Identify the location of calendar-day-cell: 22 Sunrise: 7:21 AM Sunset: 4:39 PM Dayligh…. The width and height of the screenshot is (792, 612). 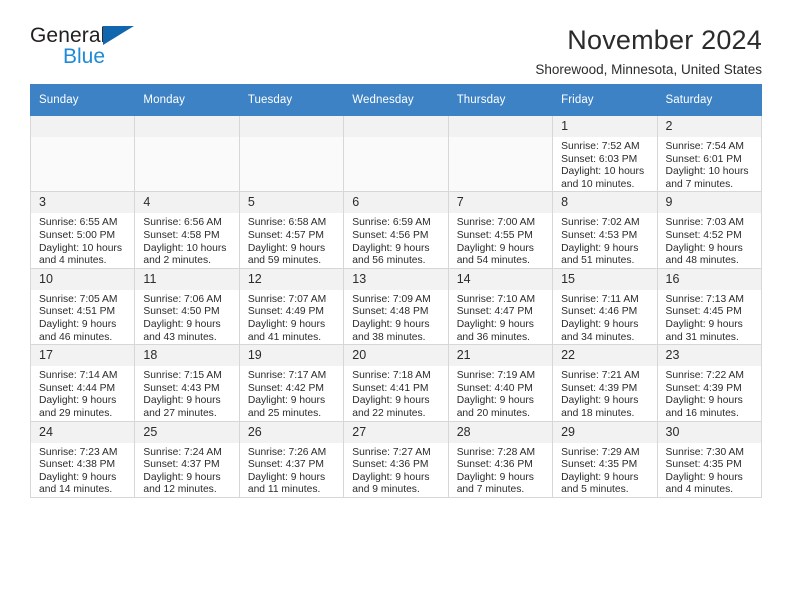
(605, 383).